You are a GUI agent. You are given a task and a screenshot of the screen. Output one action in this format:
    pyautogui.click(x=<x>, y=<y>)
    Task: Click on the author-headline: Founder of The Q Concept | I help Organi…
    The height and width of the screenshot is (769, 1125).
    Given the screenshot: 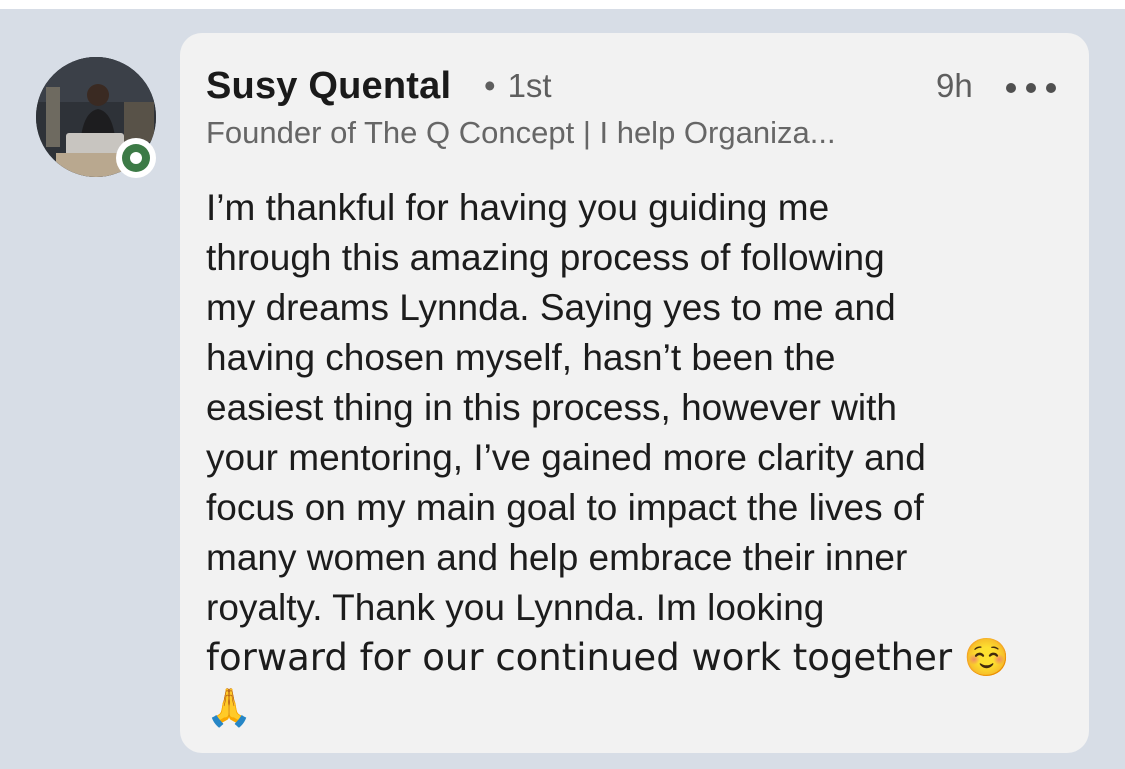 What is the action you would take?
    pyautogui.click(x=521, y=132)
    